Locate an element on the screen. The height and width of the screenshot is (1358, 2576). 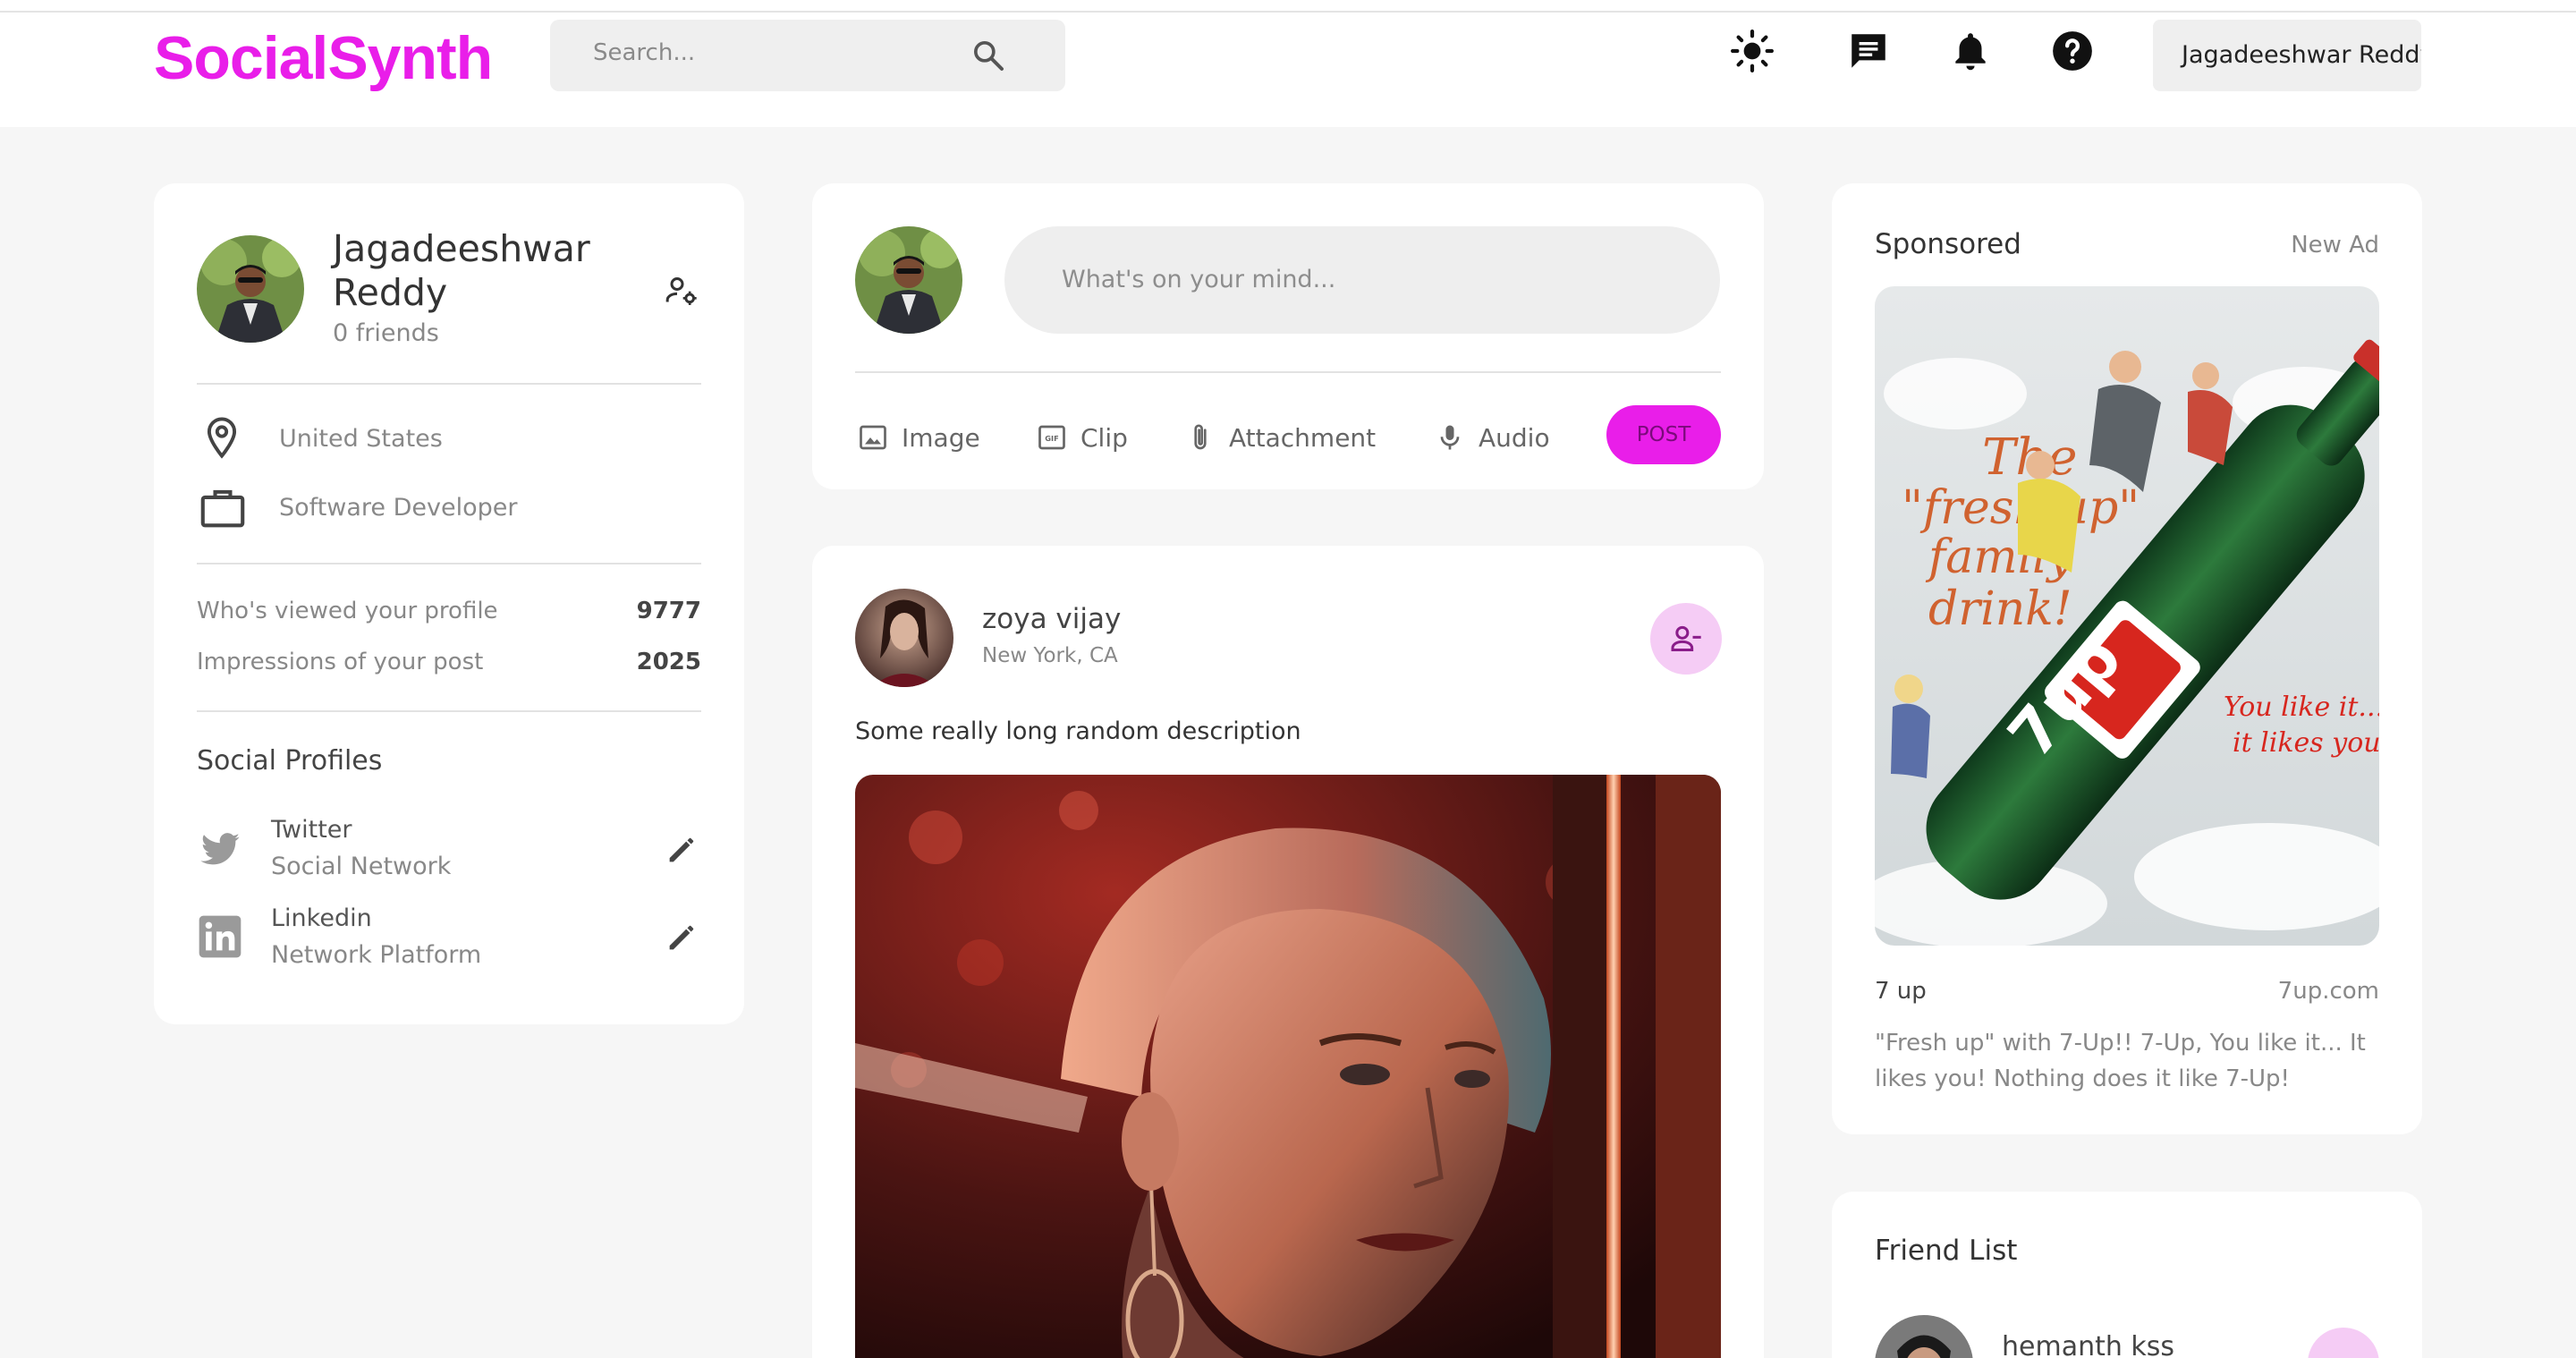
linkedin-icon is located at coordinates (220, 936).